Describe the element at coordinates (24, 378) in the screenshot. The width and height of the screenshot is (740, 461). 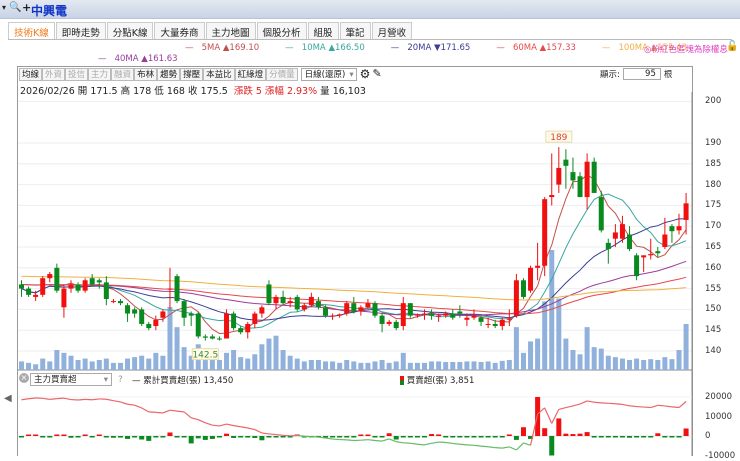
I see `close-indicator-icon: ×` at that location.